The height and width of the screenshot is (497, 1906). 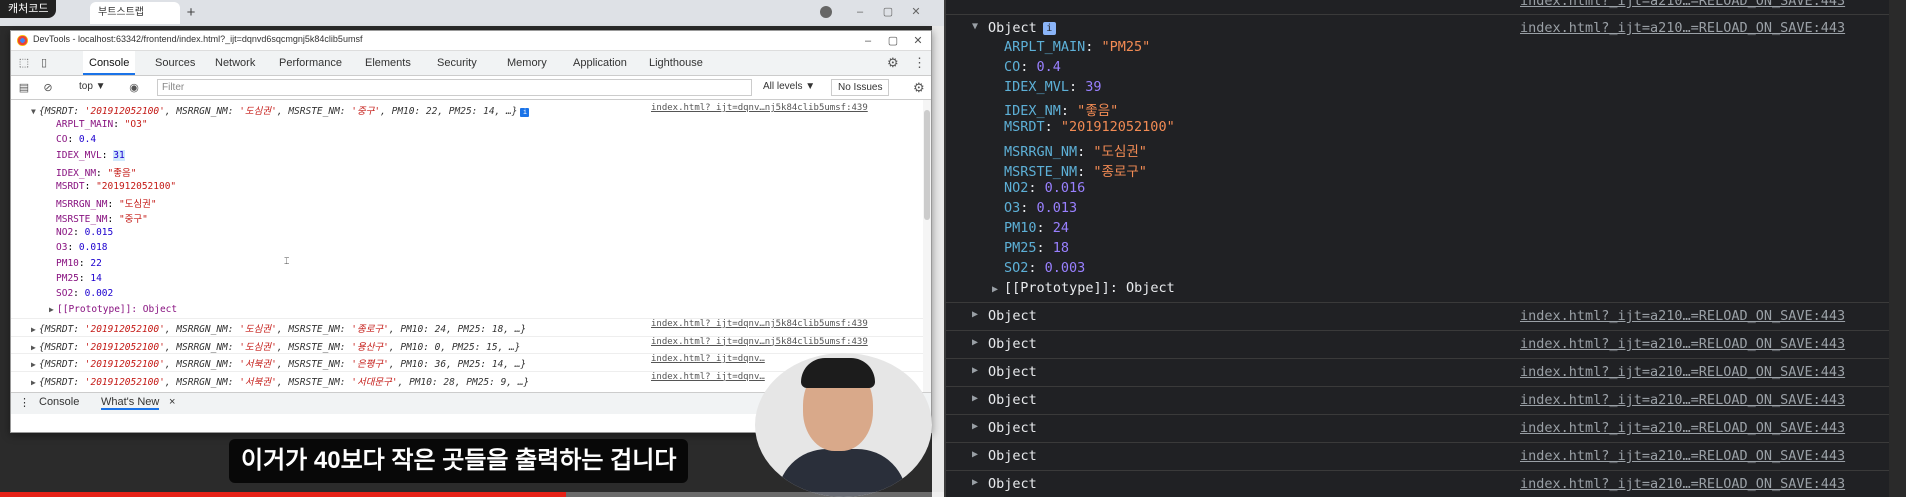 I want to click on property-row: IDEX_NM: "좋음", so click(x=1061, y=109).